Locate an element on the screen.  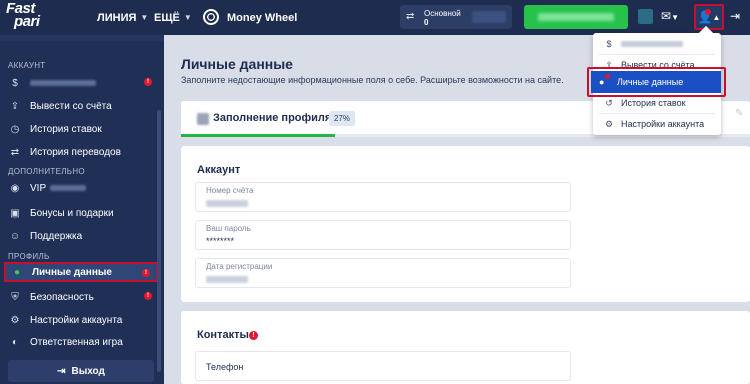
clock-icon: ◷ is located at coordinates (15, 129).